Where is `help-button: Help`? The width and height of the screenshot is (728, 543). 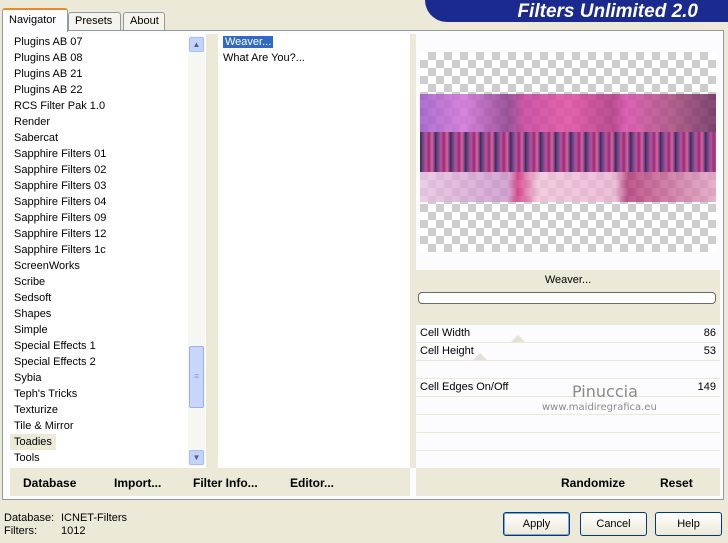 help-button: Help is located at coordinates (688, 524).